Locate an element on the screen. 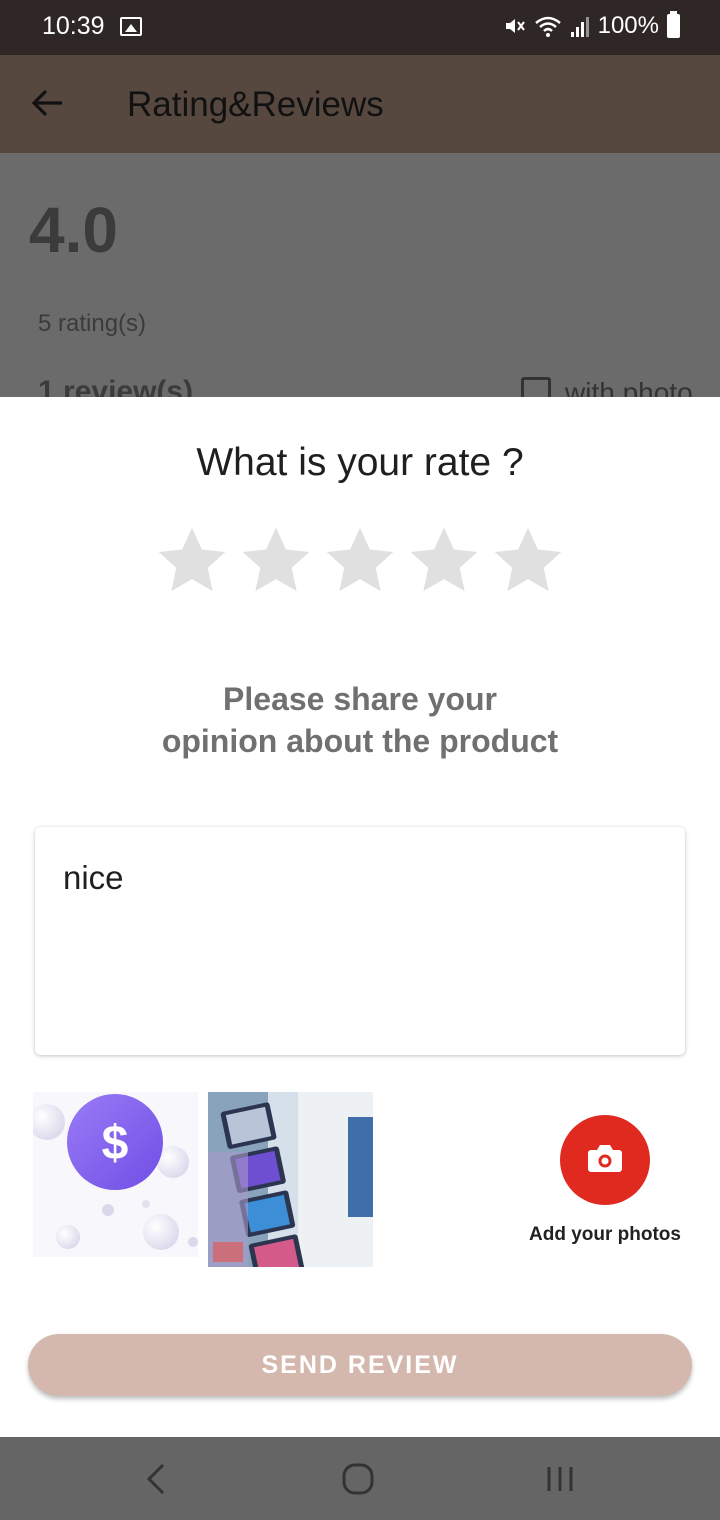  status-time: 10:39 is located at coordinates (73, 26).